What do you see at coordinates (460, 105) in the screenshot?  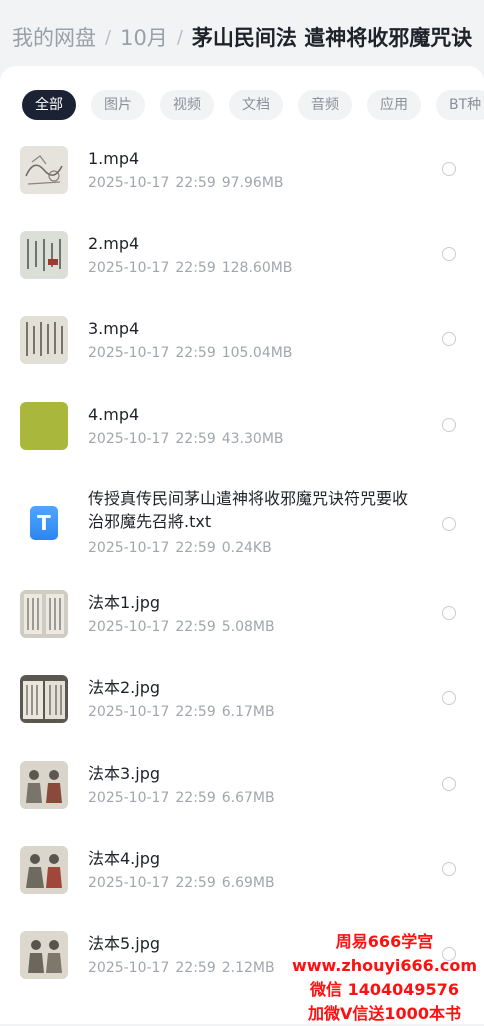 I see `tab-bt: BT种` at bounding box center [460, 105].